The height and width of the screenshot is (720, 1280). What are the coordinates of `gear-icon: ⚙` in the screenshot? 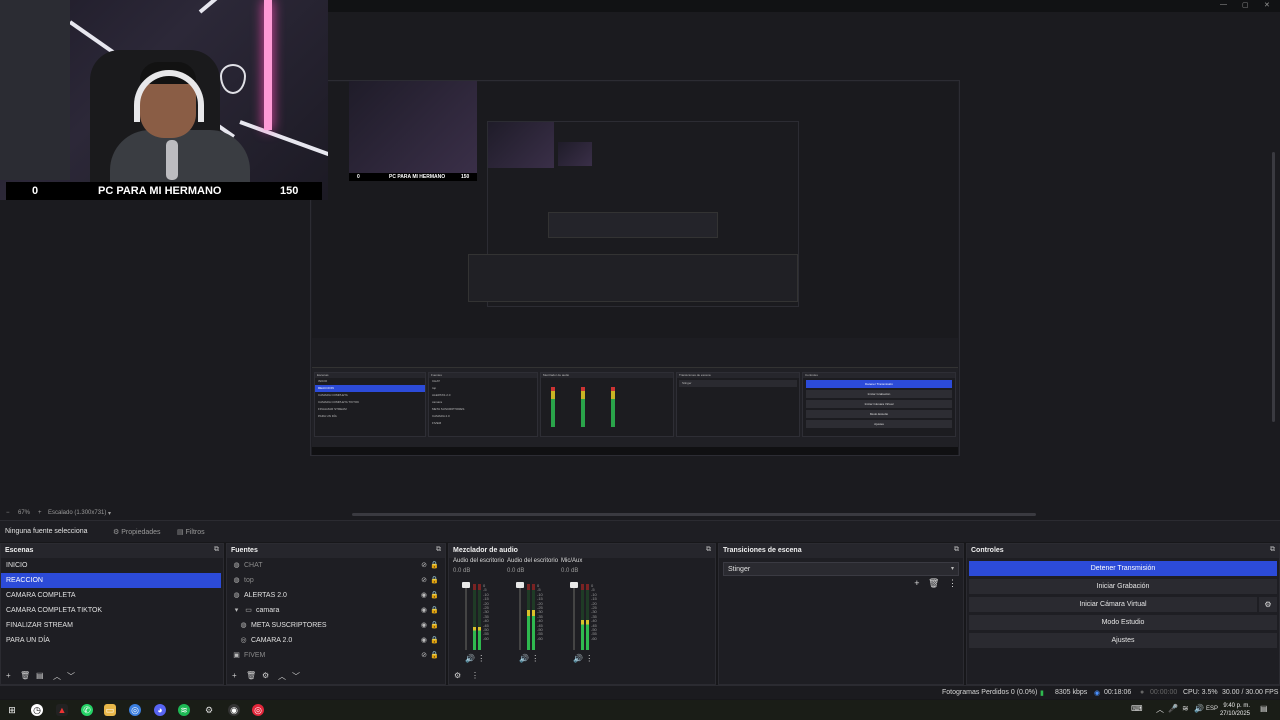 It's located at (265, 675).